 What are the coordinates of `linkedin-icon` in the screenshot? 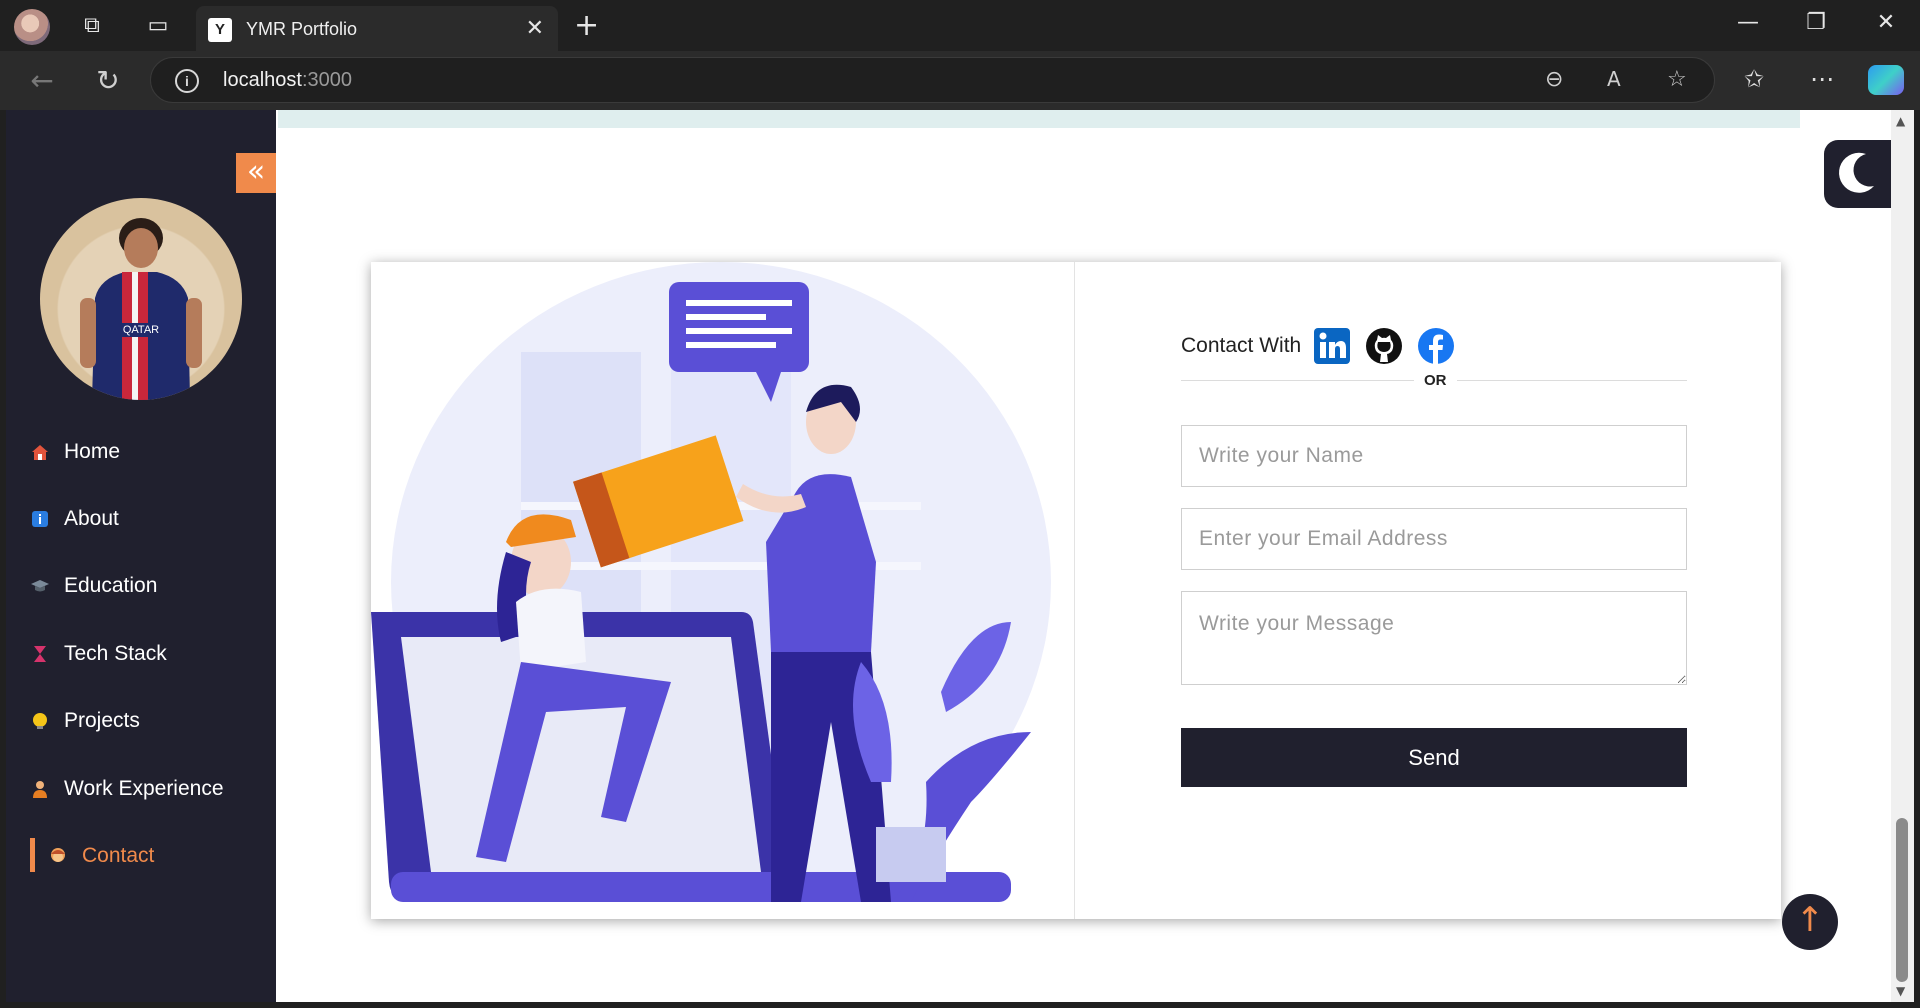 It's located at (1332, 346).